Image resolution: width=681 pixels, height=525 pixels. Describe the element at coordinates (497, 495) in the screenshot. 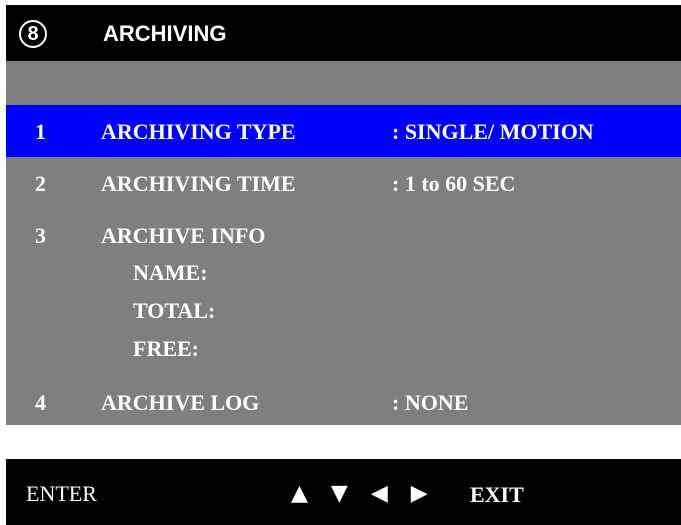

I see `exit-label: EXIT` at that location.